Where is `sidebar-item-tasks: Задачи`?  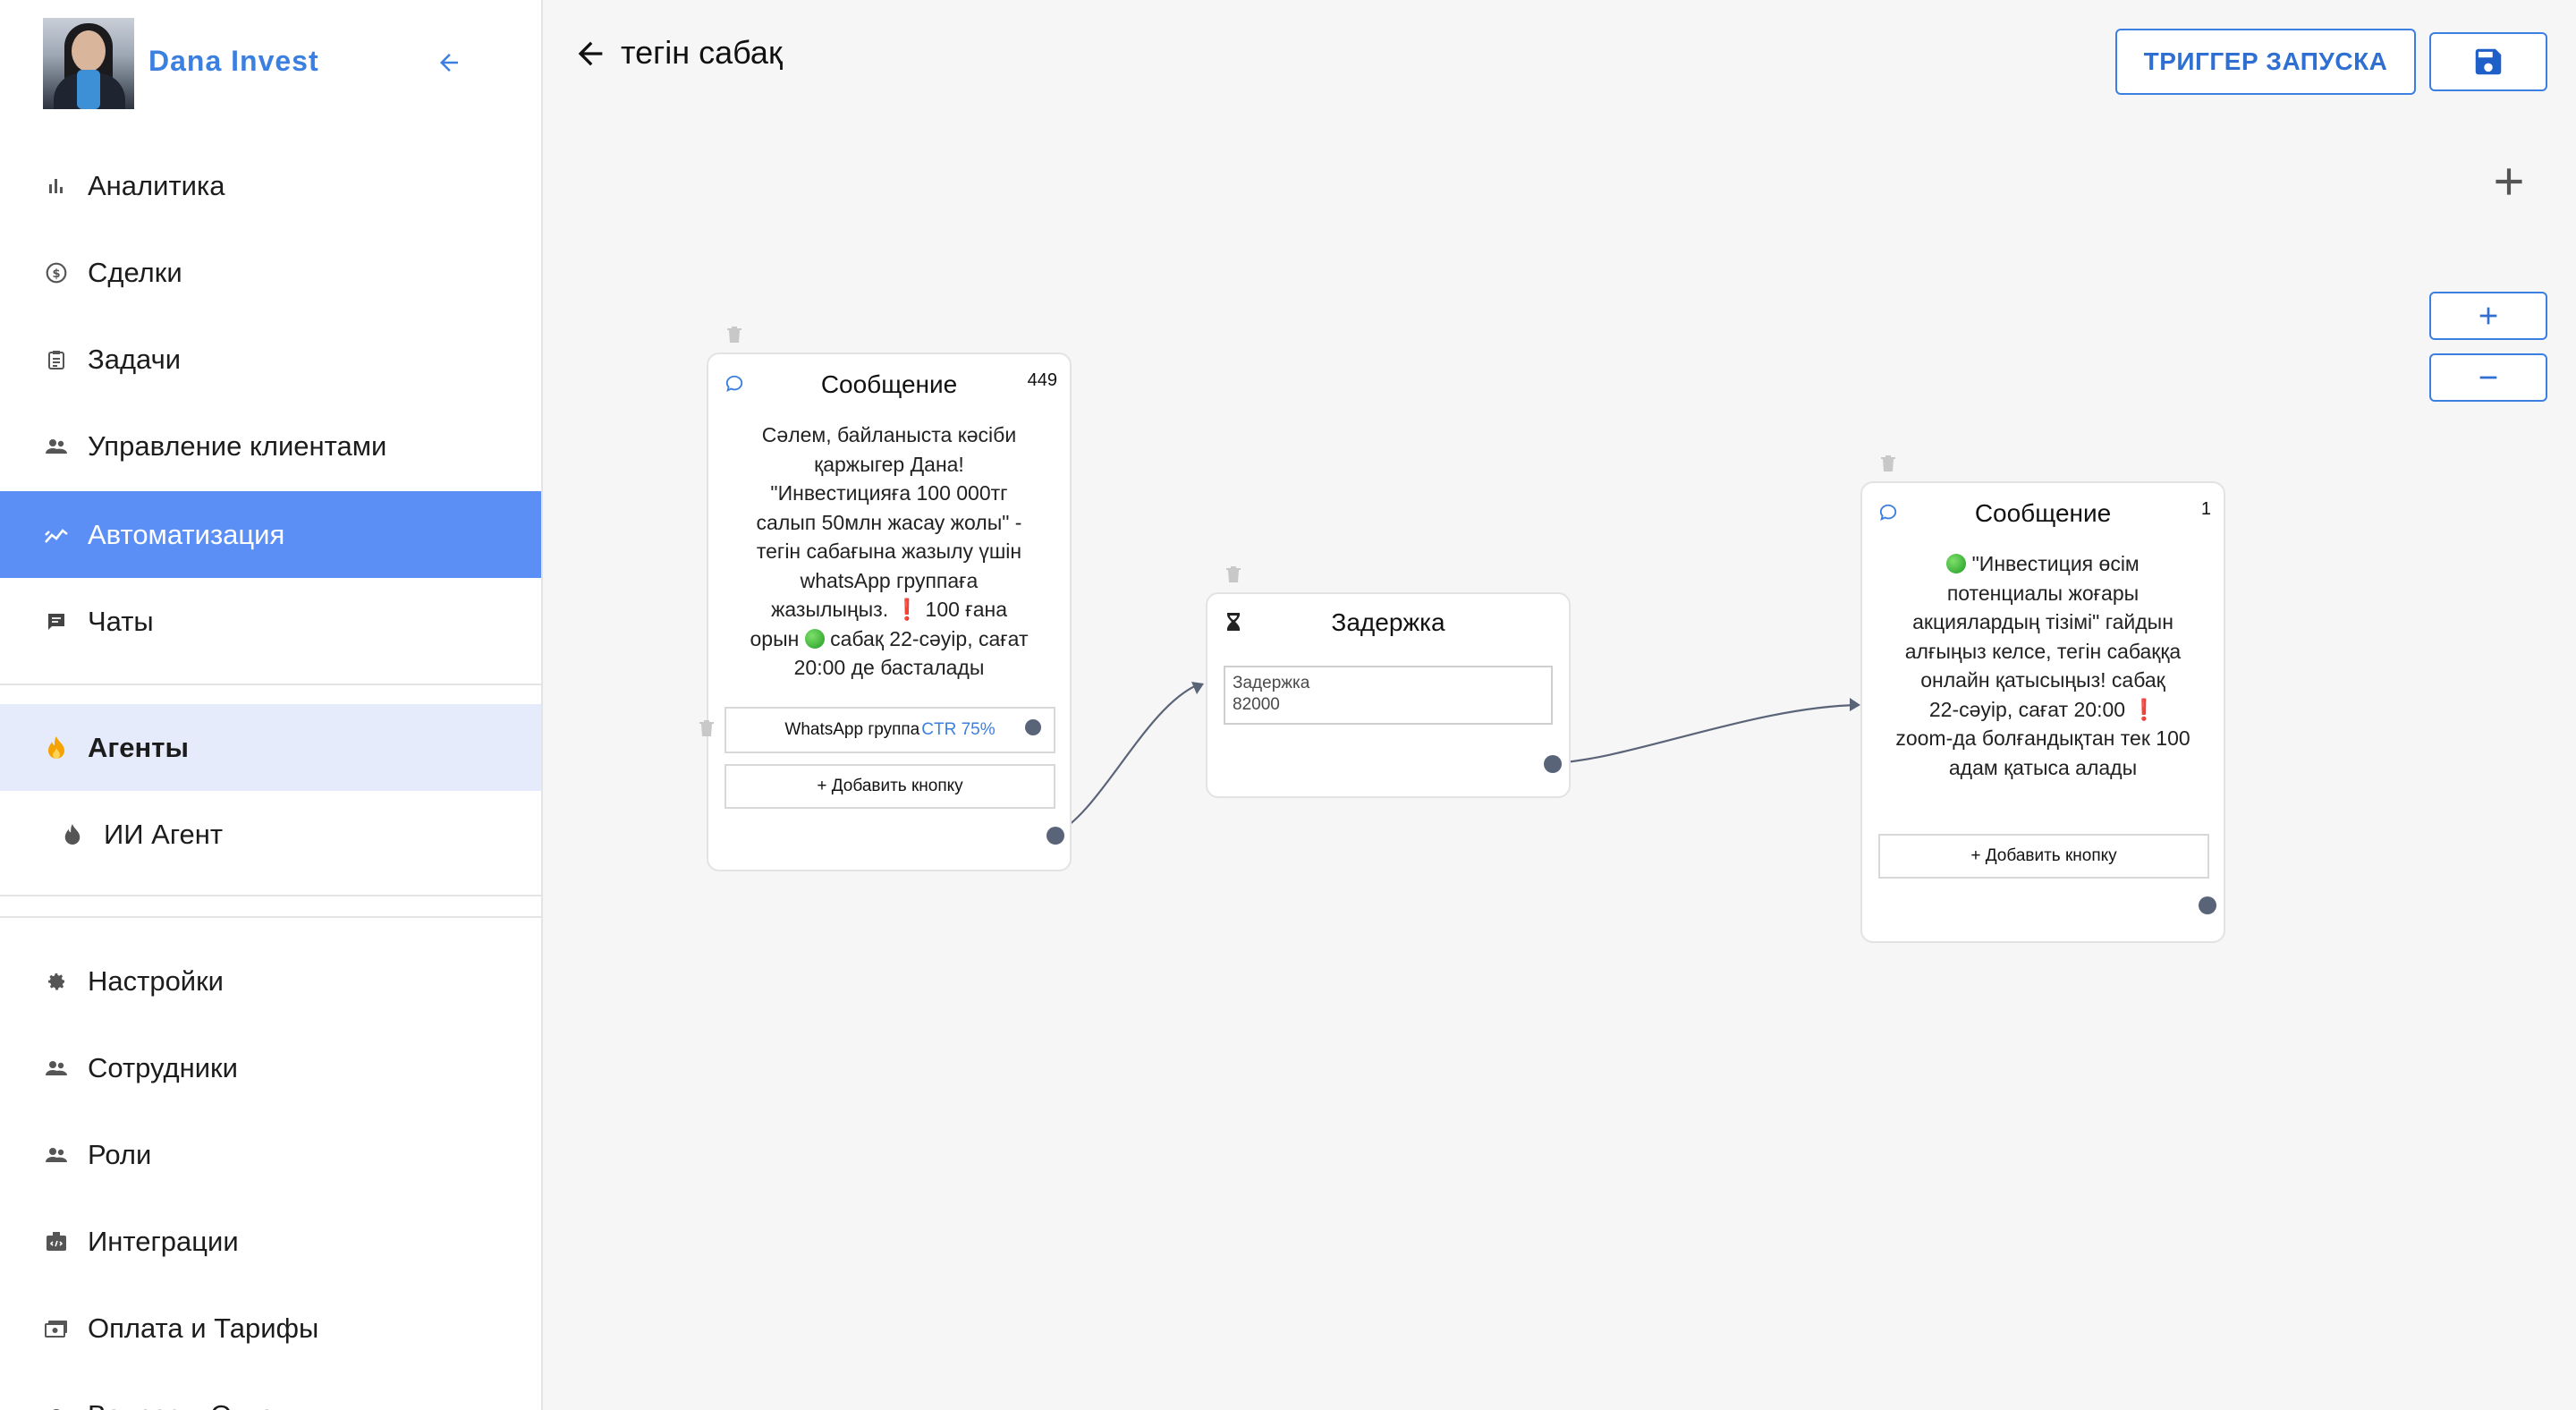
sidebar-item-tasks: Задачи is located at coordinates (270, 360).